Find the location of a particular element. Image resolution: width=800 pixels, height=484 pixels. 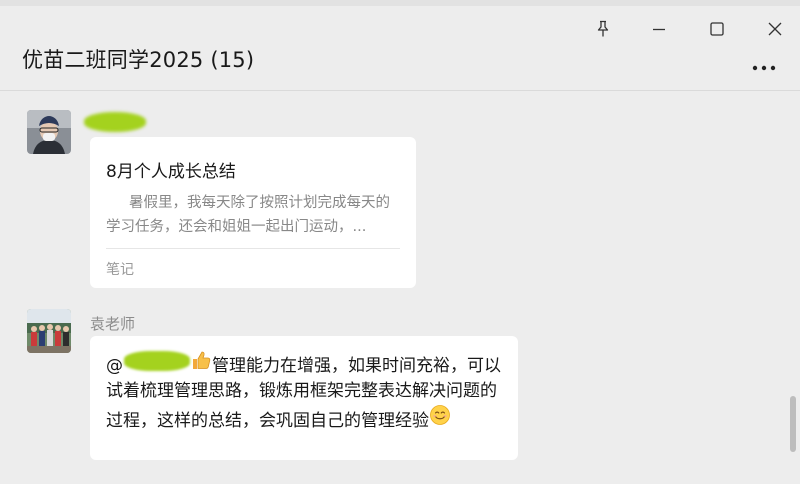

note-source-label: 笔记 is located at coordinates (120, 270).